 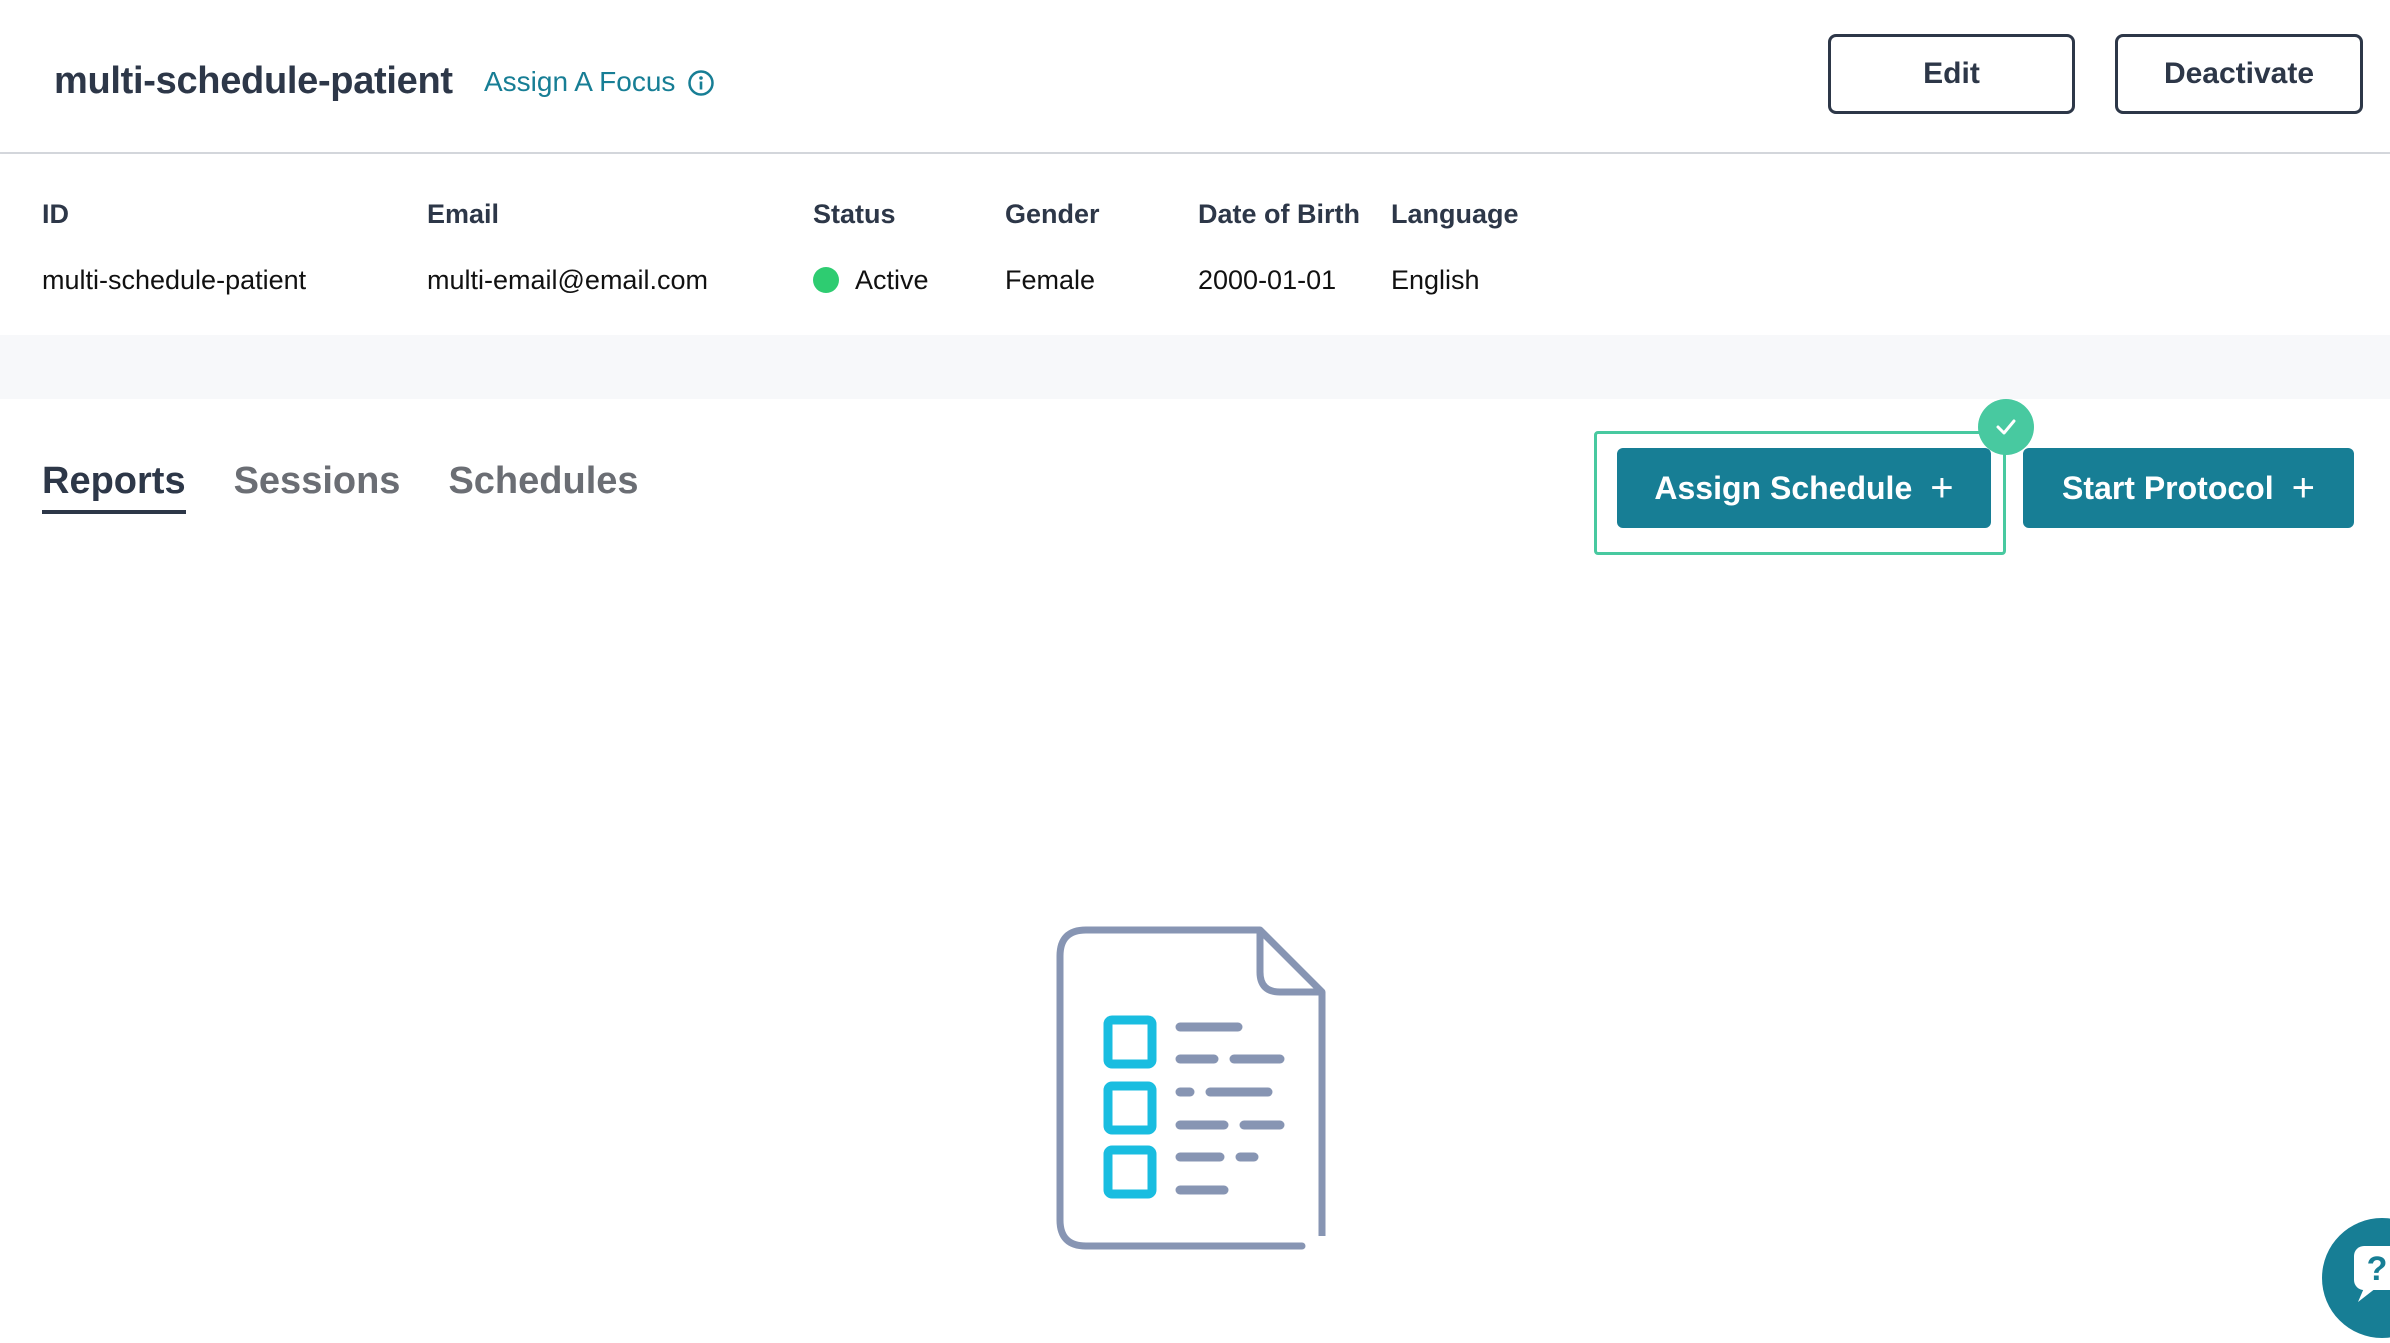 I want to click on assign-schedule-label: Assign Schedule, so click(x=1783, y=487).